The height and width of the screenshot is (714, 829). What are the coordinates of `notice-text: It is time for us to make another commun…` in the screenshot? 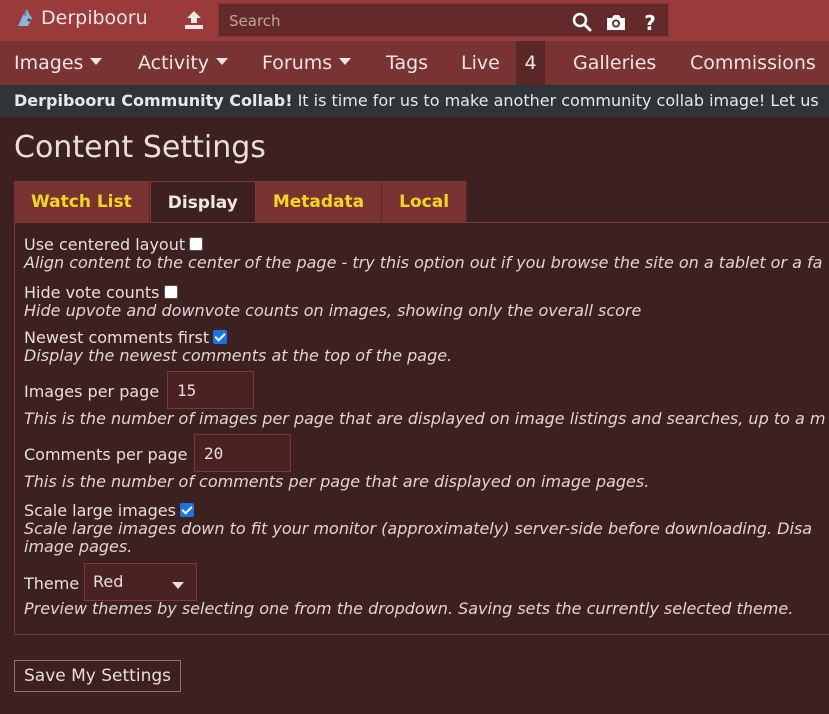 It's located at (555, 100).